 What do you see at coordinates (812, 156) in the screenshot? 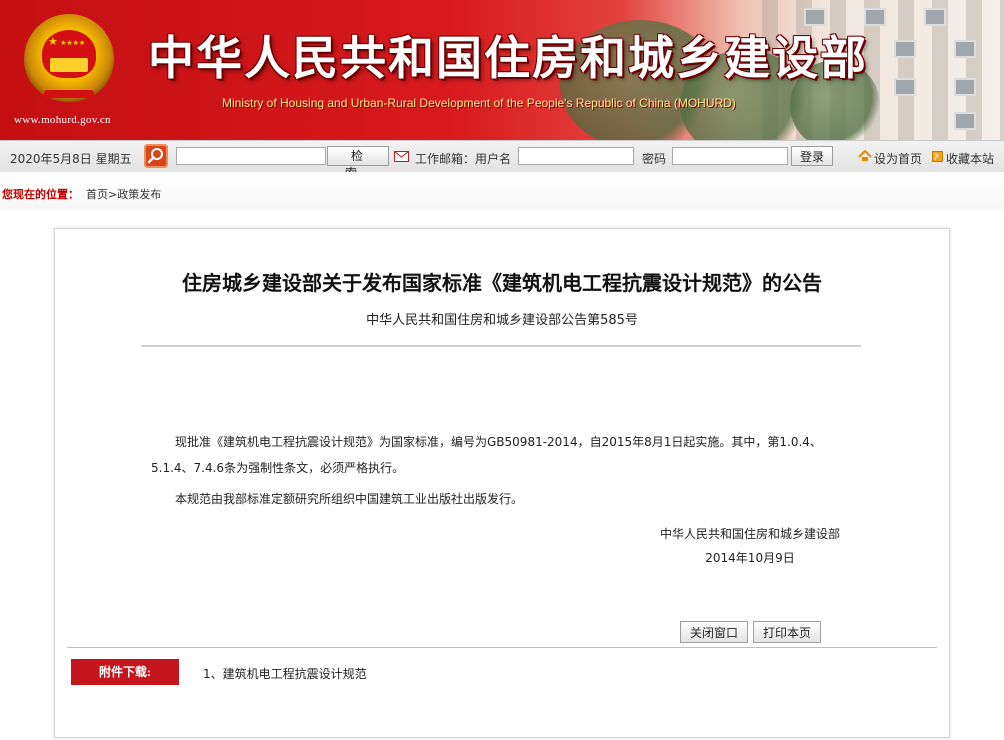
I see `login-button: 登录` at bounding box center [812, 156].